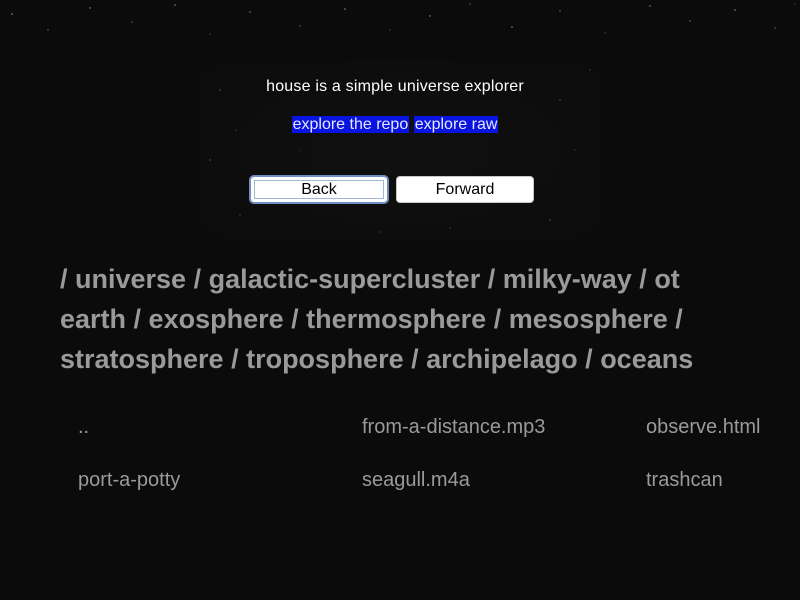  I want to click on breadcrumb-item-milky-way: milky-way, so click(567, 279).